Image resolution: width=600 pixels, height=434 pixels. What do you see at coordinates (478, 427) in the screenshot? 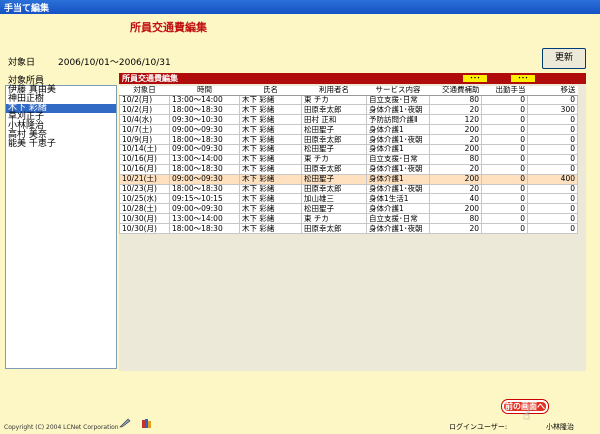
I see `login-user-label: ログインユーザー:` at bounding box center [478, 427].